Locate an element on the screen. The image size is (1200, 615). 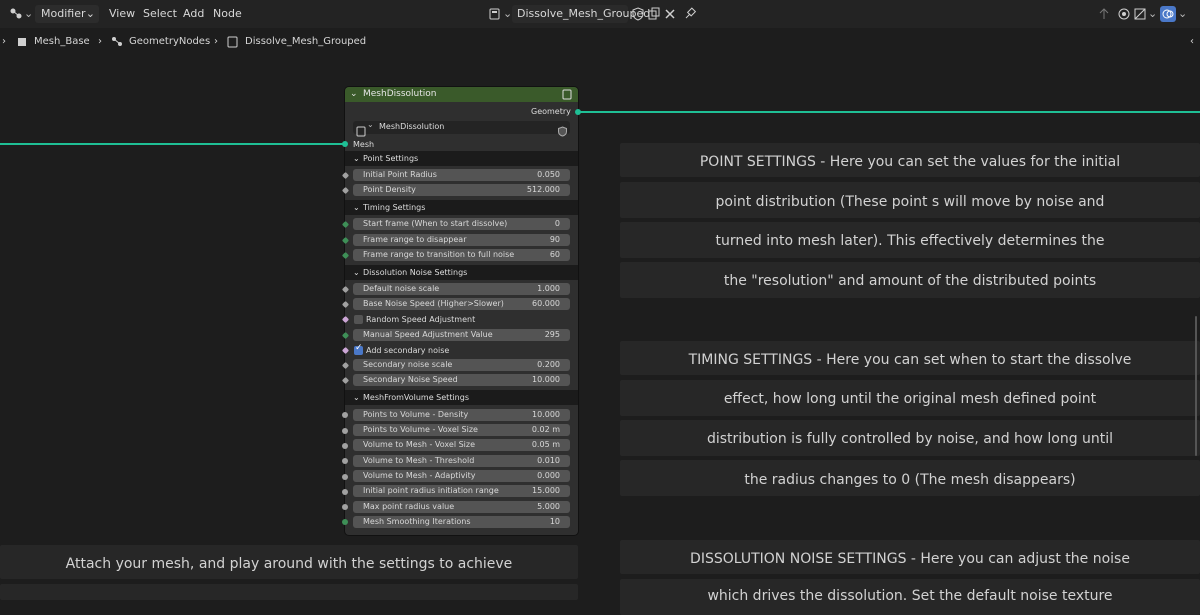
vtm-adaptivity-field: Volume to Mesh - Adaptivity 0.000 is located at coordinates (461, 476).